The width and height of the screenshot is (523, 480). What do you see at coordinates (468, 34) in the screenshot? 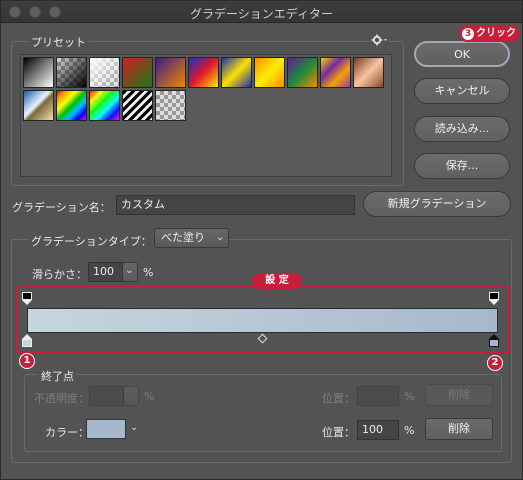
I see `click-step-number: 3` at bounding box center [468, 34].